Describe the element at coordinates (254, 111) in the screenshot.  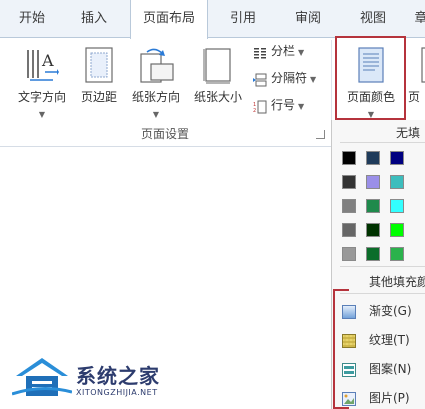
I see `svg-text: 2` at that location.